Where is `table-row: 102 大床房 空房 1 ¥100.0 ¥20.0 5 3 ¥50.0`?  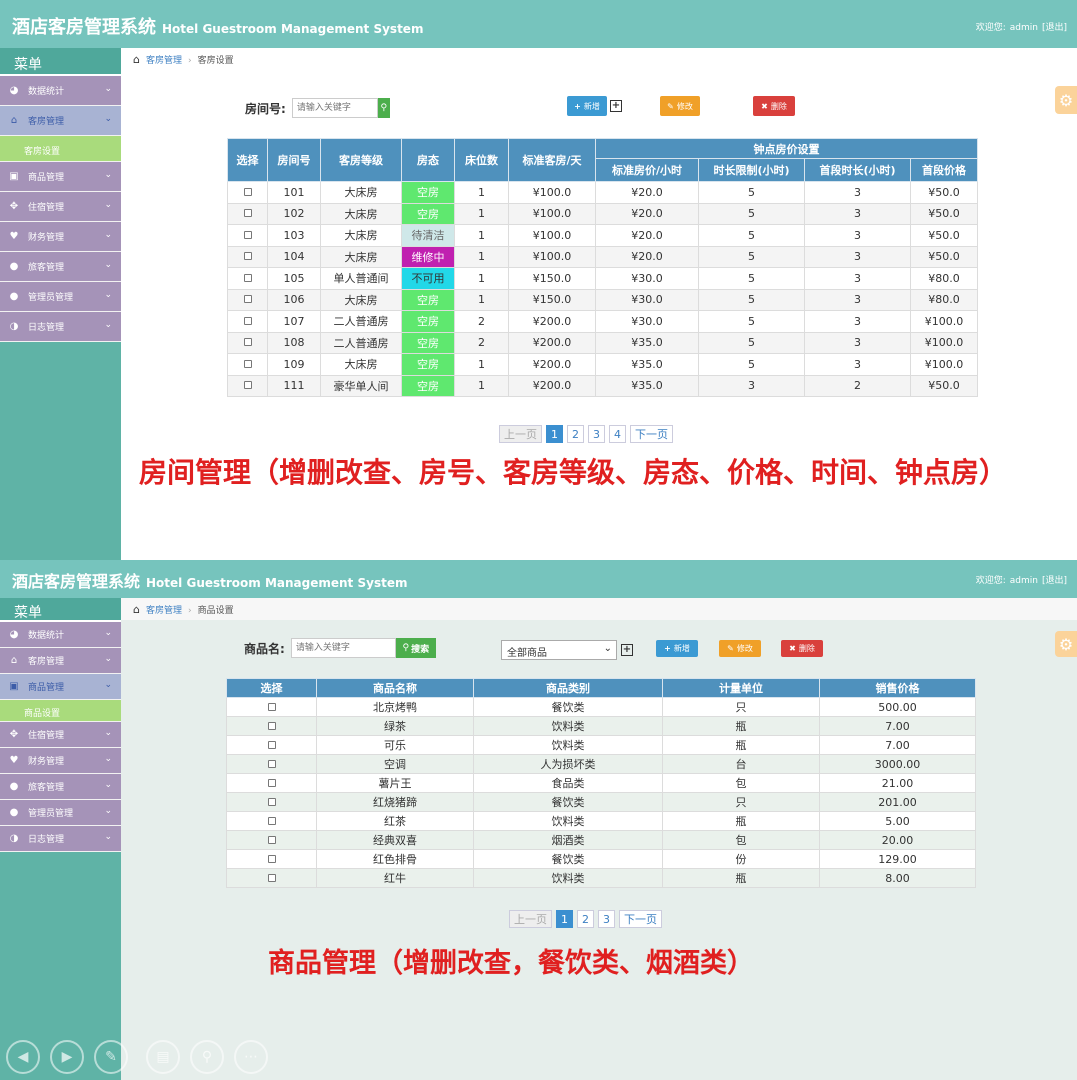 table-row: 102 大床房 空房 1 ¥100.0 ¥20.0 5 3 ¥50.0 is located at coordinates (602, 213).